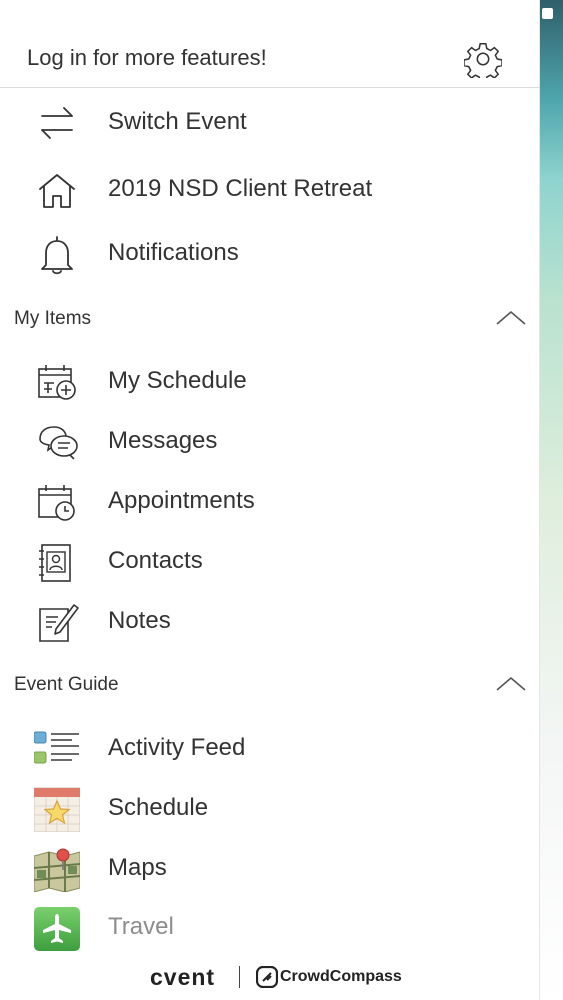 Image resolution: width=563 pixels, height=1000 pixels. What do you see at coordinates (57, 929) in the screenshot?
I see `airplane-icon` at bounding box center [57, 929].